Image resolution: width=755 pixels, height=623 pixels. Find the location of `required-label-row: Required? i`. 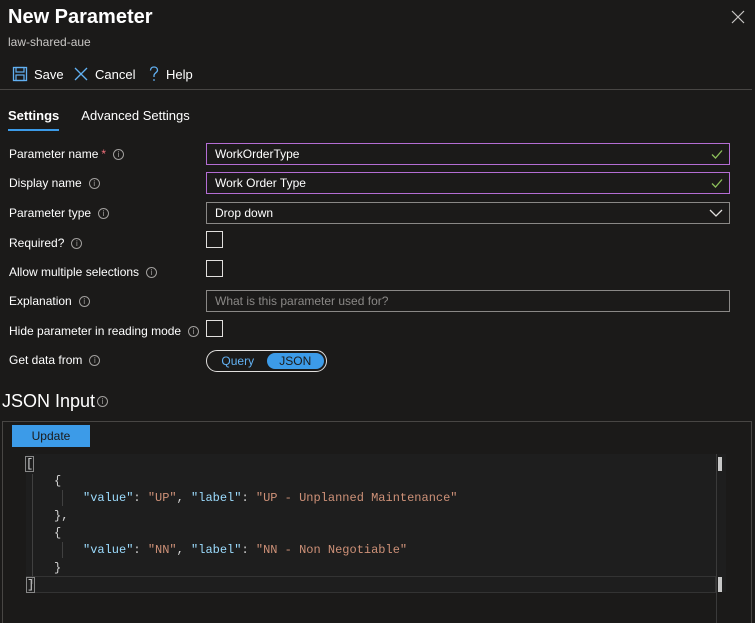

required-label-row: Required? i is located at coordinates (46, 243).